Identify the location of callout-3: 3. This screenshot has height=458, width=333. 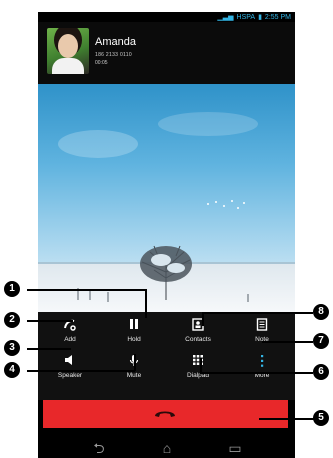
(12, 348).